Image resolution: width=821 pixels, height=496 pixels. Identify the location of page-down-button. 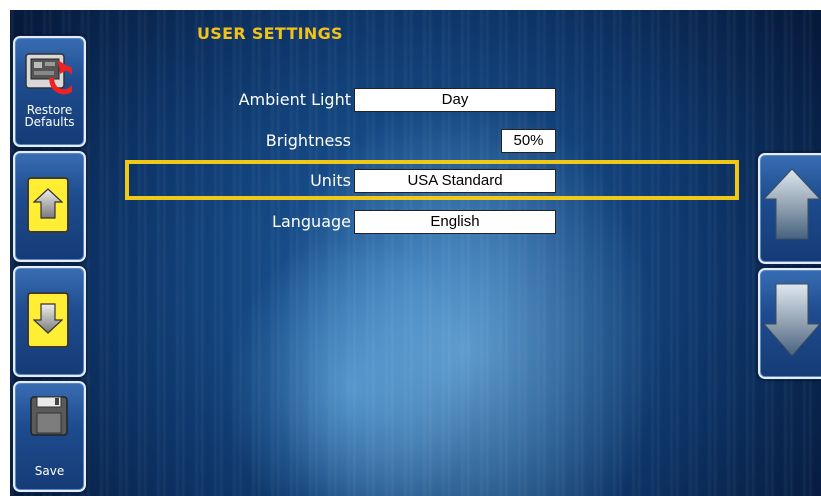
(789, 323).